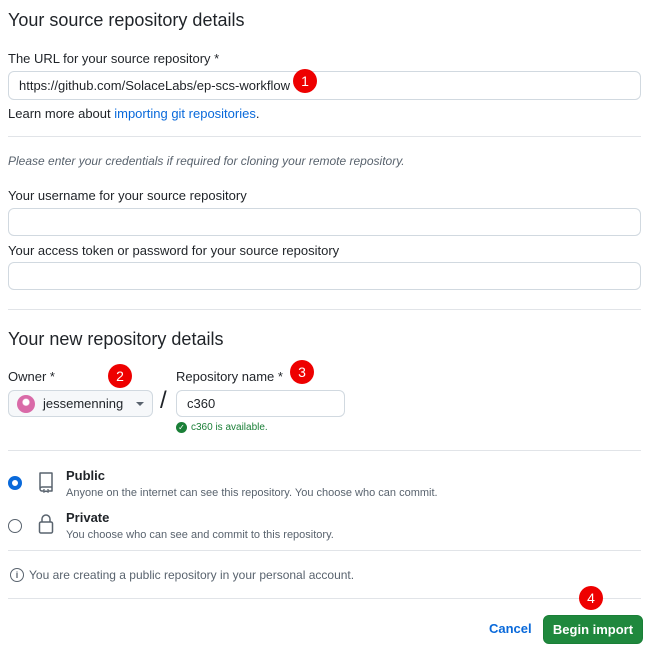  I want to click on owner-select: jessemenning, so click(80, 403).